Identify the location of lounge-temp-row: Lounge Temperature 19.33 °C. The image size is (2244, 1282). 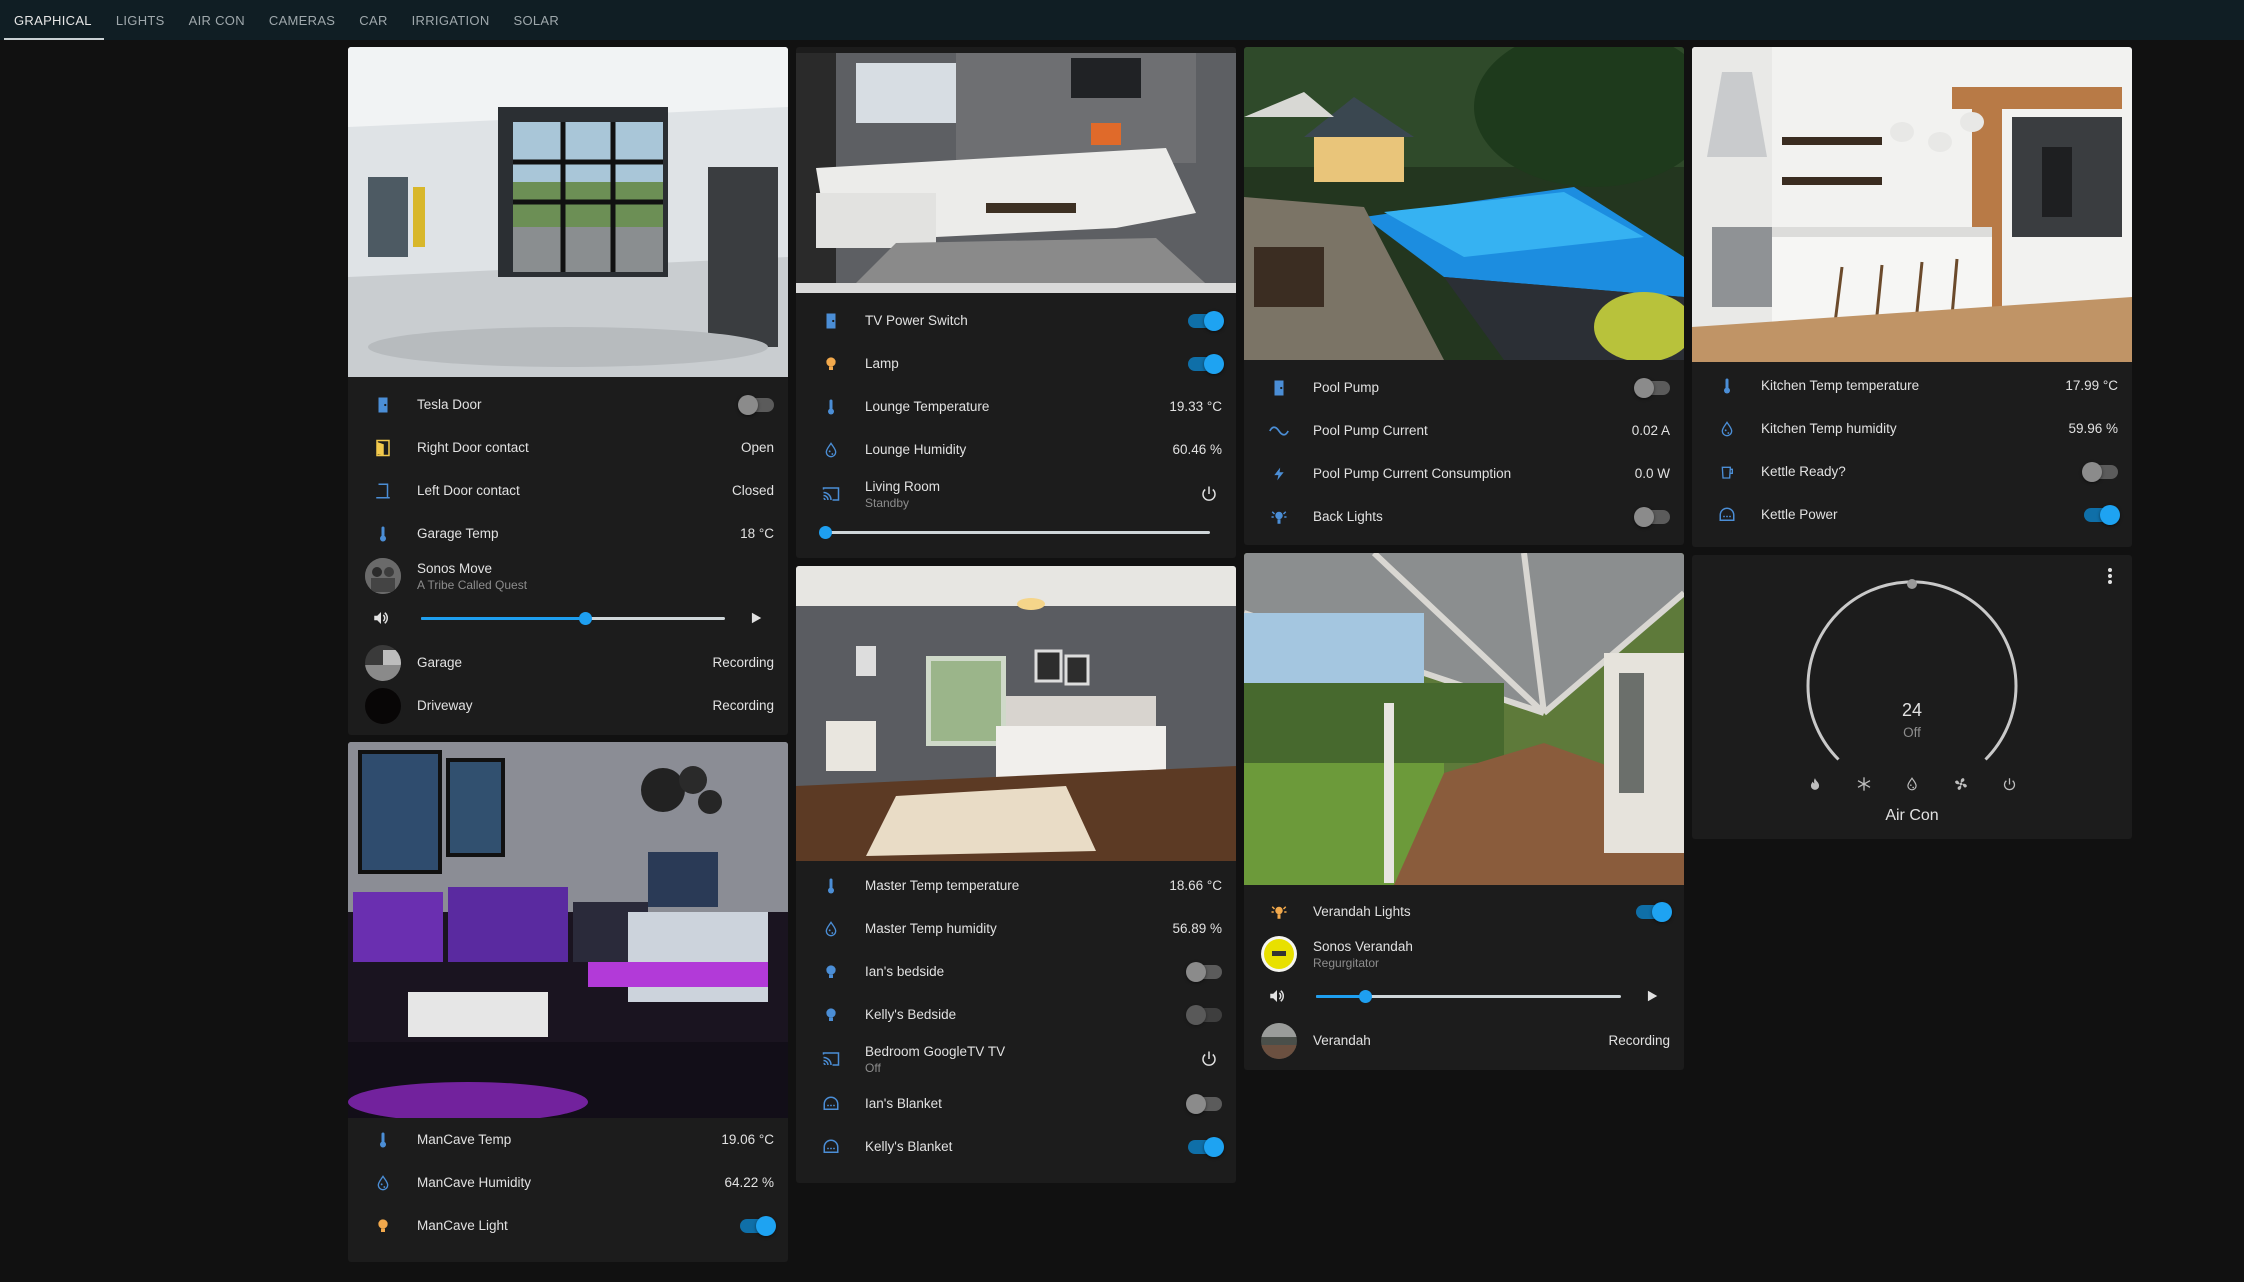
(1016, 406).